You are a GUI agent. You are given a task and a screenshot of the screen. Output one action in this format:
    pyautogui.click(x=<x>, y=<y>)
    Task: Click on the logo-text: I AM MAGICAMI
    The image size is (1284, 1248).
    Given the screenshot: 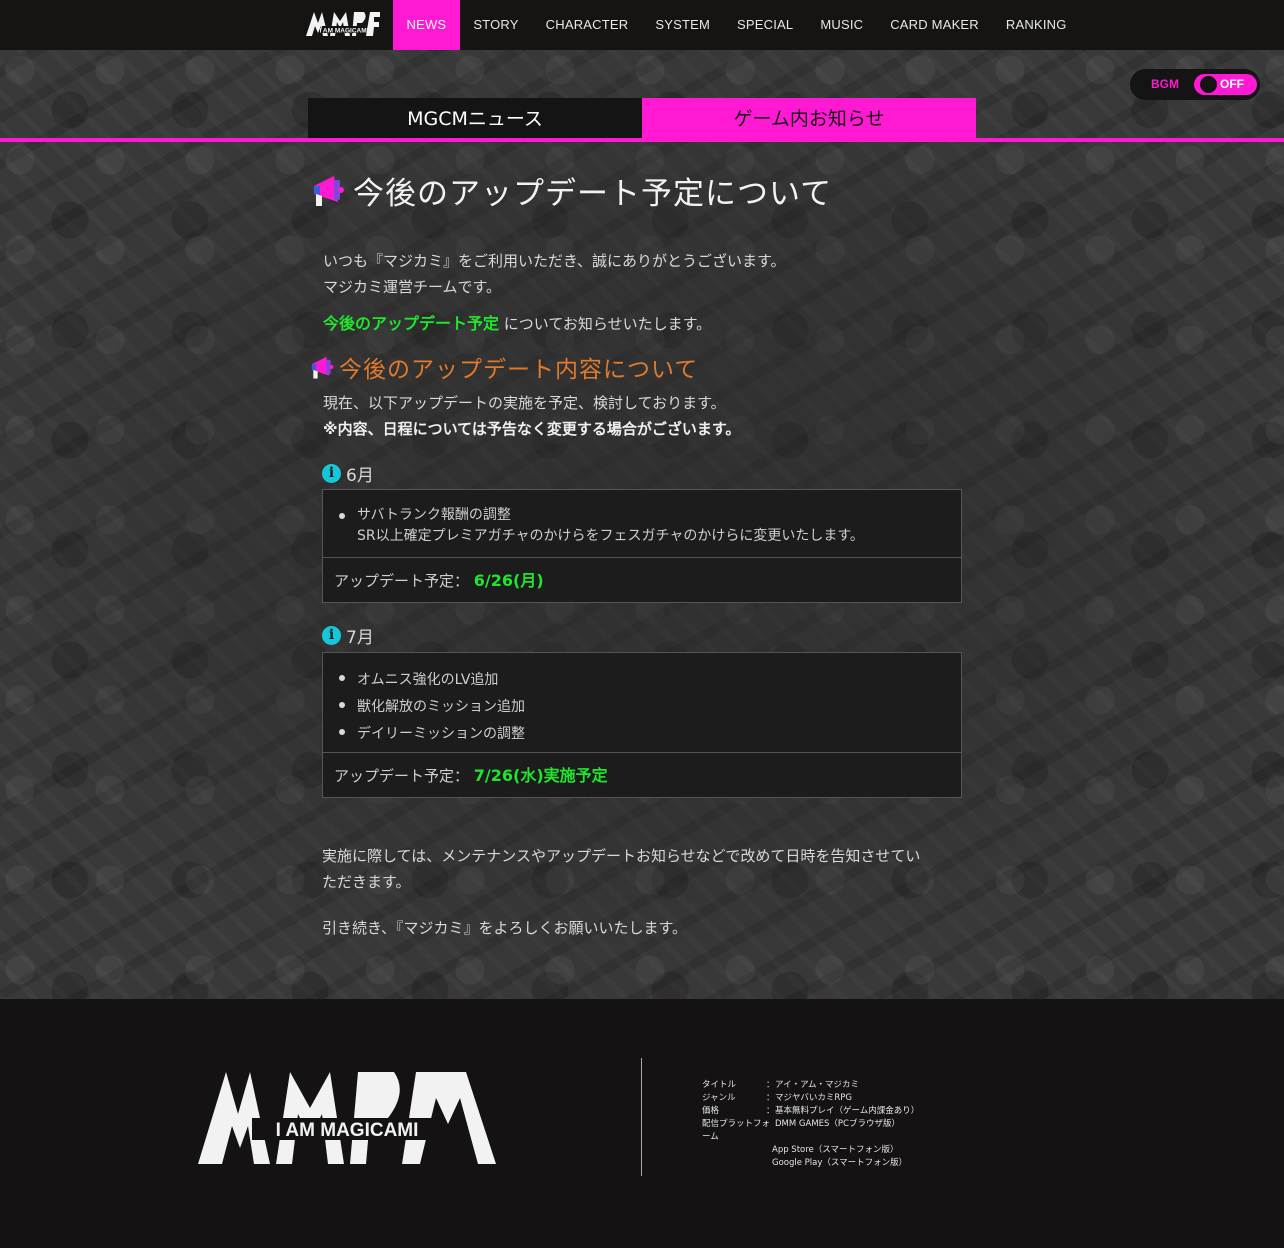 What is the action you would take?
    pyautogui.click(x=344, y=31)
    